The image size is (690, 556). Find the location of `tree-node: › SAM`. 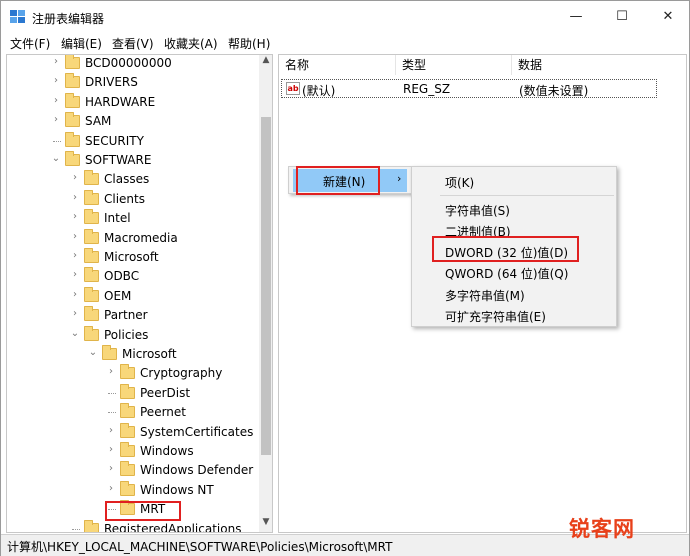

tree-node: › SAM is located at coordinates (132, 121).